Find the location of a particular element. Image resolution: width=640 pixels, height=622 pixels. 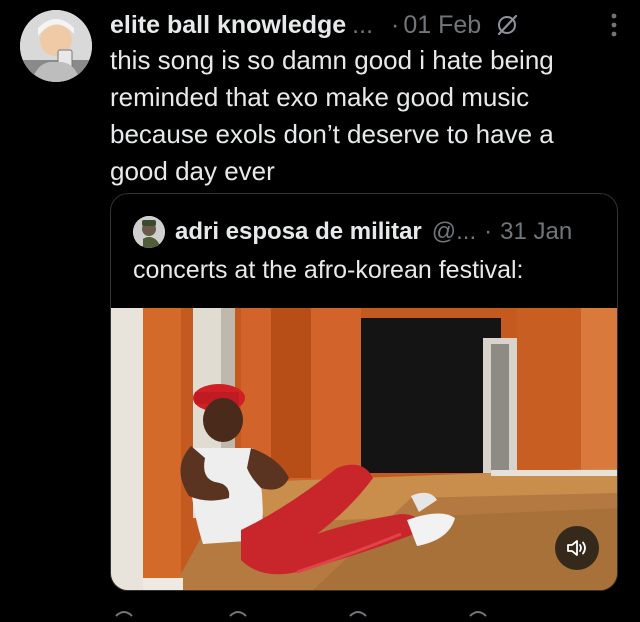

quote-text: concerts at the afro-korean festival: is located at coordinates (328, 270).